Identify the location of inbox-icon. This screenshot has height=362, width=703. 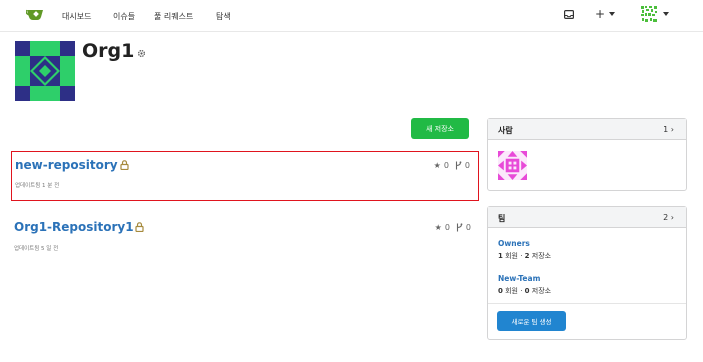
(569, 14).